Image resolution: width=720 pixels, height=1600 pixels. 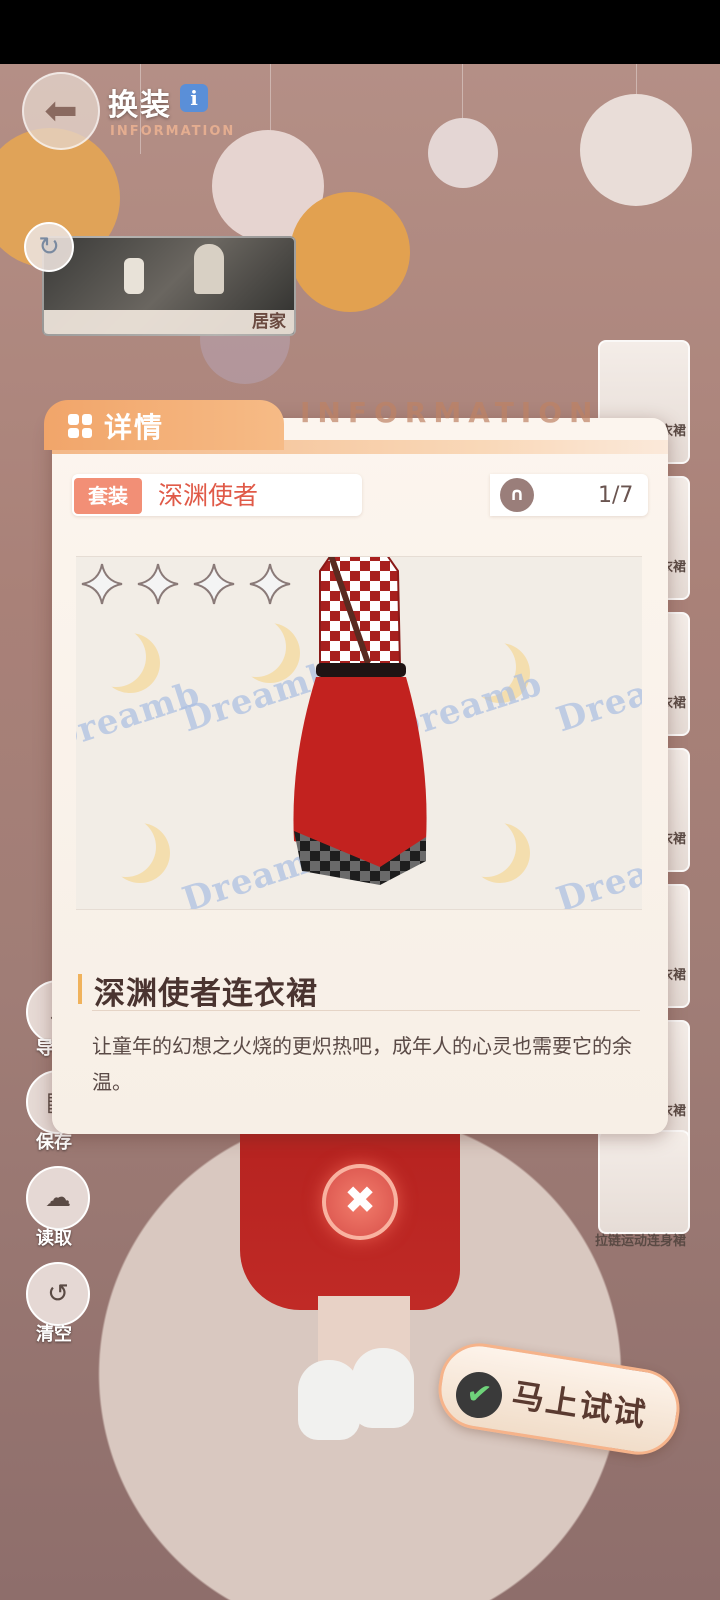 I want to click on refresh-icon: ↻, so click(x=49, y=247).